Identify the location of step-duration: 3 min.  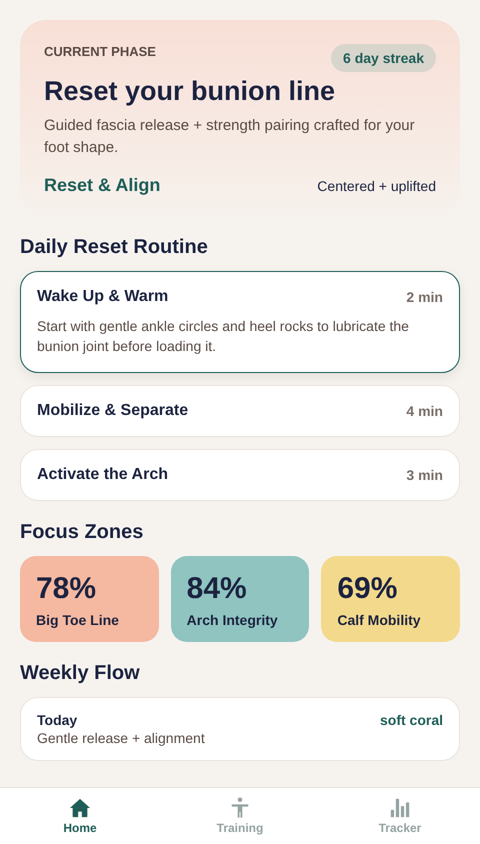
(424, 475).